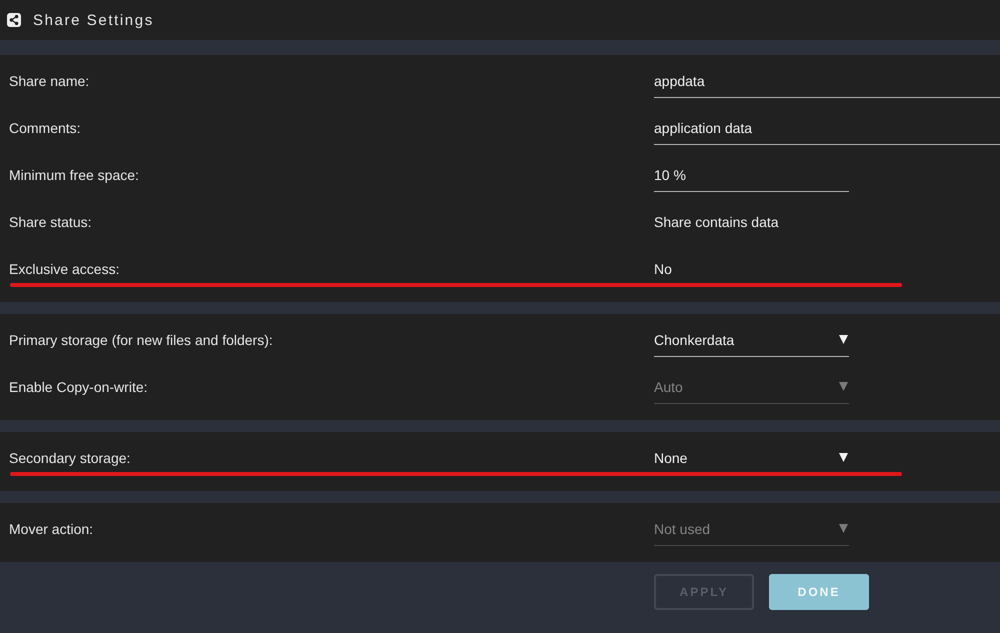 This screenshot has width=1000, height=633. Describe the element at coordinates (141, 340) in the screenshot. I see `field-label: Primary storage (for new files and folders):` at that location.